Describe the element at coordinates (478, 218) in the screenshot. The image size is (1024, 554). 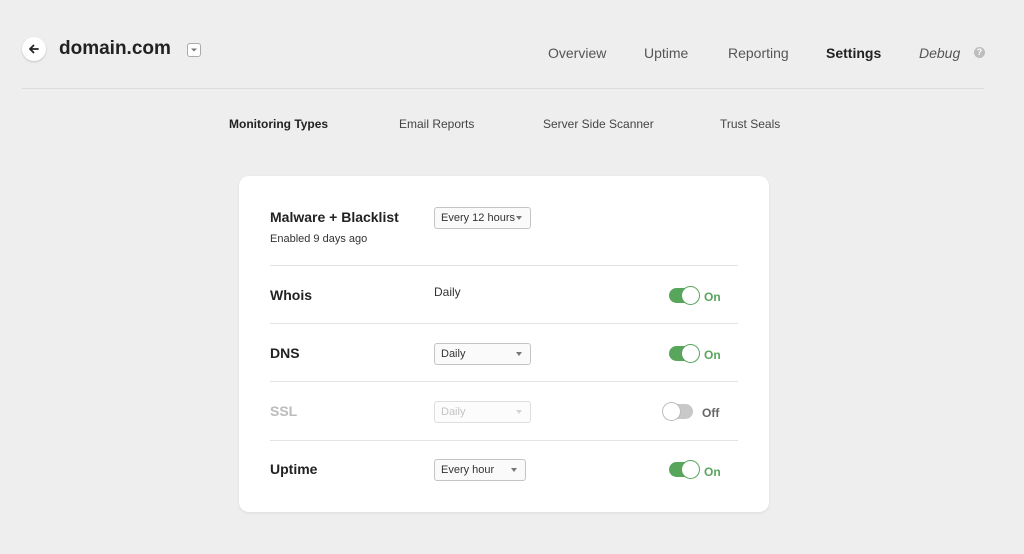
I see `select-value: Every 12 hours` at that location.